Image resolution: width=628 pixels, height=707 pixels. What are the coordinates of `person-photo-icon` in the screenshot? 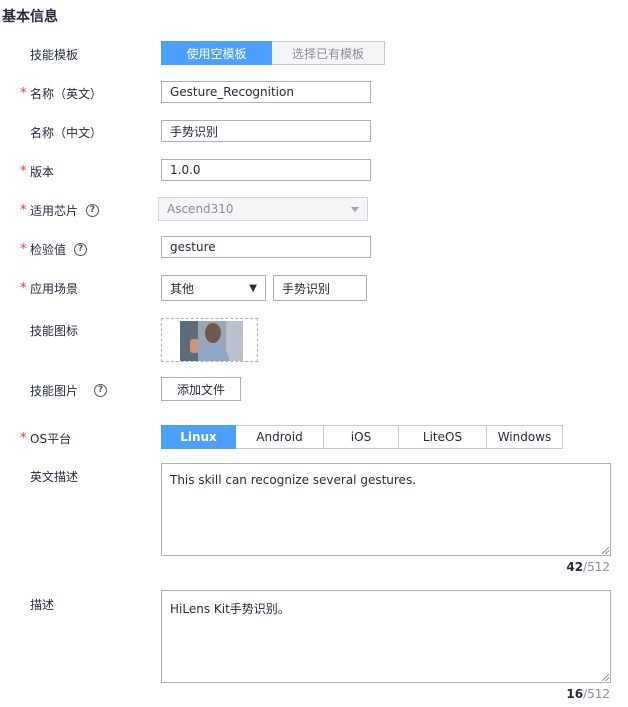 It's located at (211, 341).